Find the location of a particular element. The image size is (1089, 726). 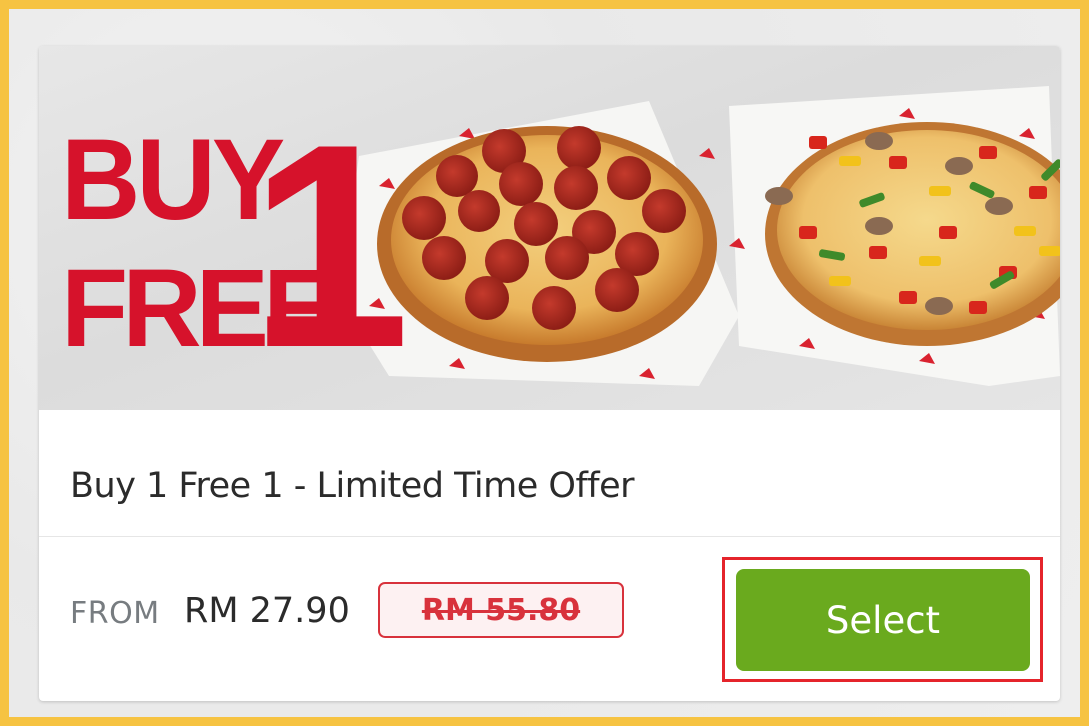

pepperoni-pizza is located at coordinates (547, 244).